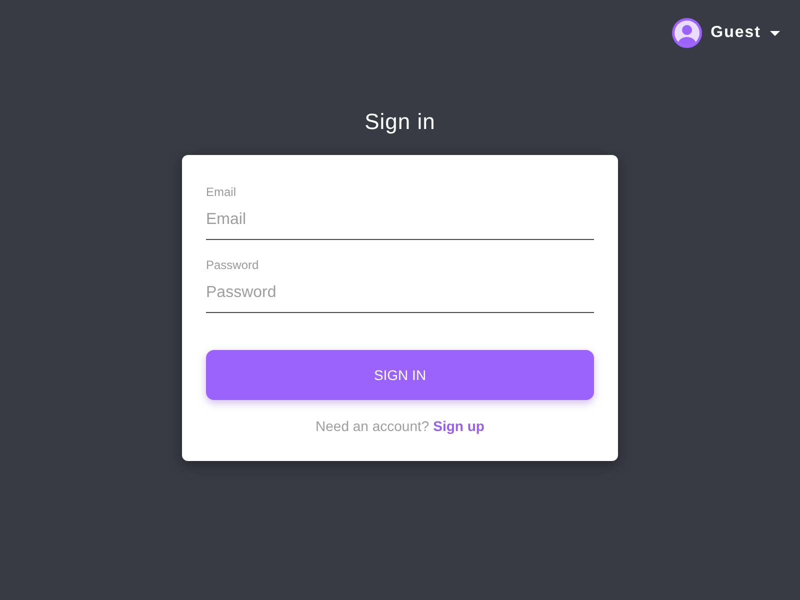 The height and width of the screenshot is (600, 800). What do you see at coordinates (775, 33) in the screenshot?
I see `caret-icon` at bounding box center [775, 33].